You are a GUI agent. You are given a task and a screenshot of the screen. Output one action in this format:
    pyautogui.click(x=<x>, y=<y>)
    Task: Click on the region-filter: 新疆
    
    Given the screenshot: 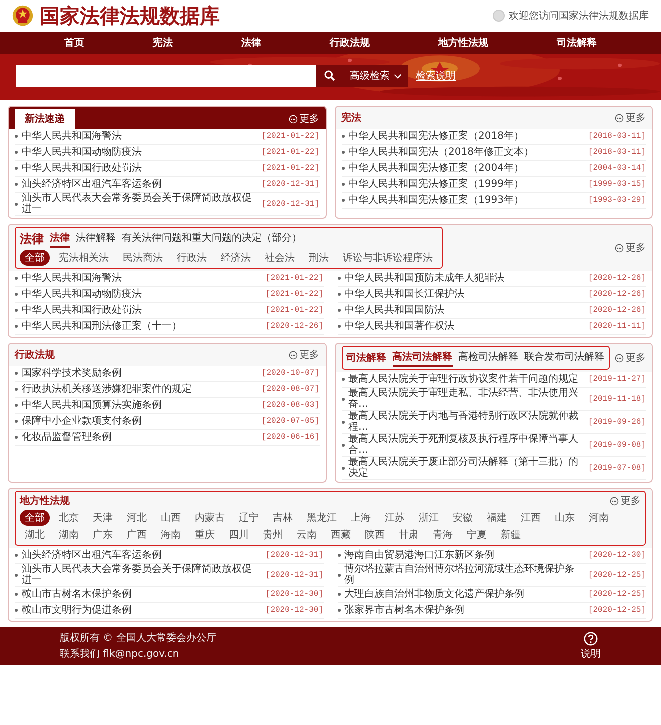 What is the action you would take?
    pyautogui.click(x=511, y=535)
    